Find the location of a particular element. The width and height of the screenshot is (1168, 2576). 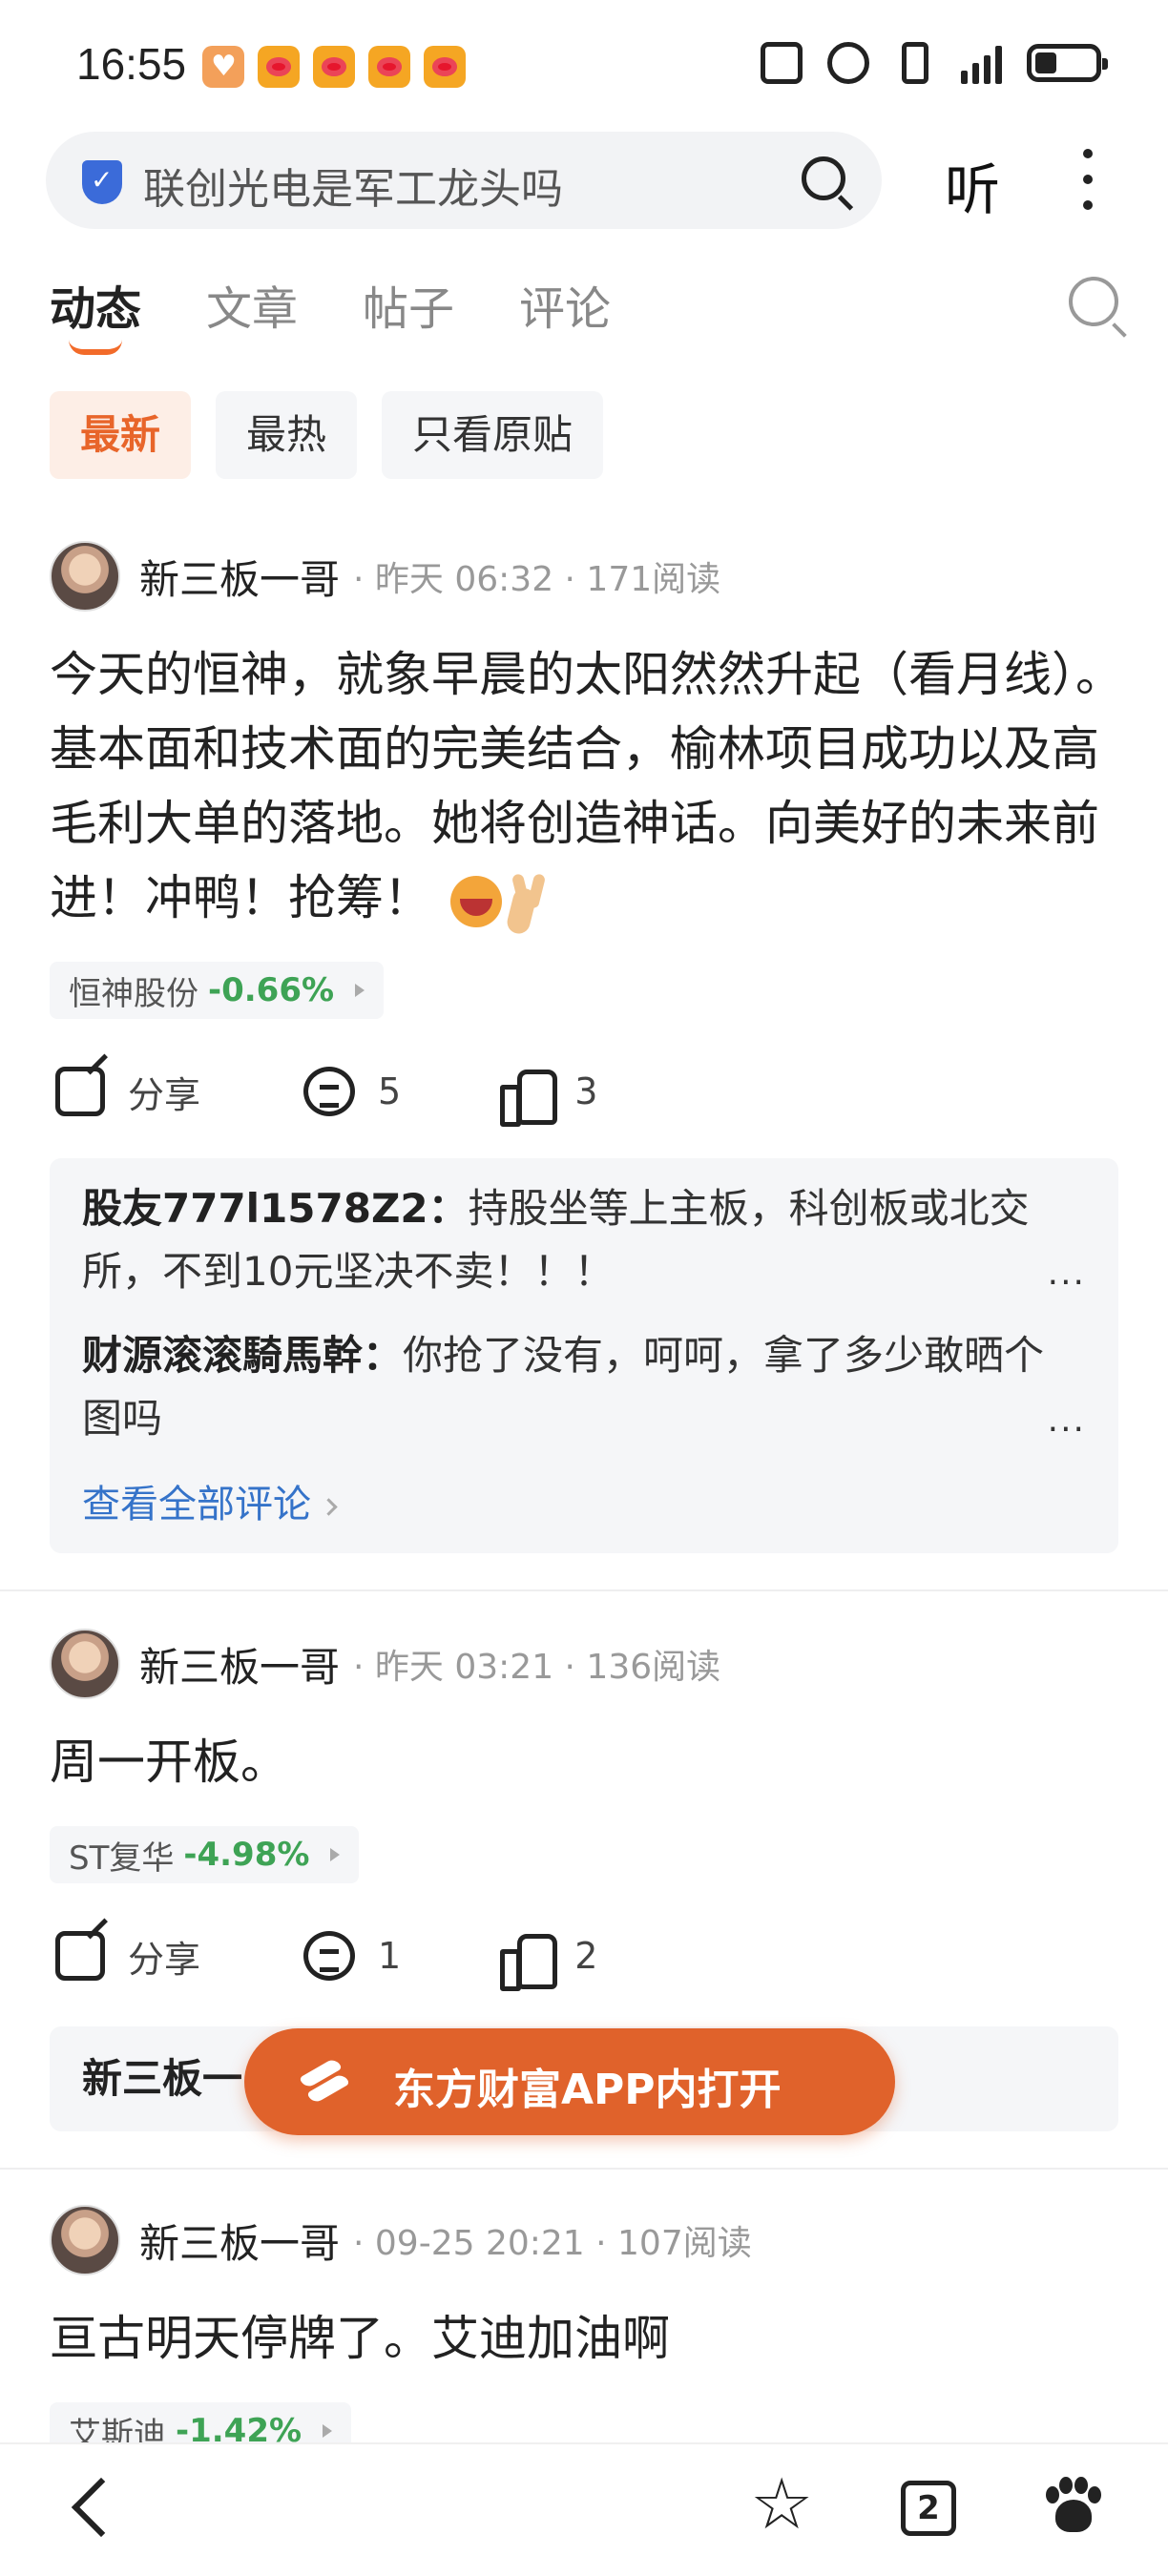

victory-hand-icon is located at coordinates (531, 901).